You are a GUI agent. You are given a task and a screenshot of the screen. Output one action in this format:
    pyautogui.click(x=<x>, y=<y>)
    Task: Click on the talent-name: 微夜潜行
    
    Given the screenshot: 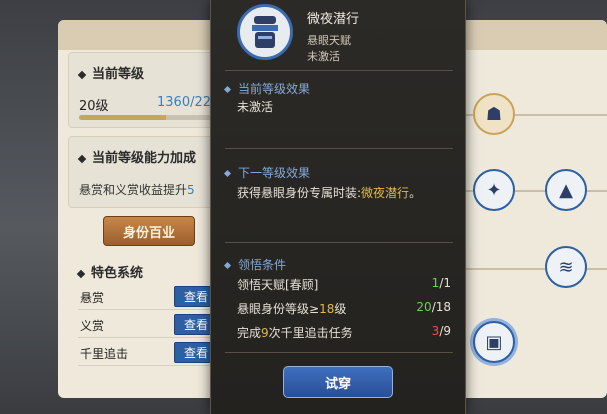 What is the action you would take?
    pyautogui.click(x=333, y=19)
    